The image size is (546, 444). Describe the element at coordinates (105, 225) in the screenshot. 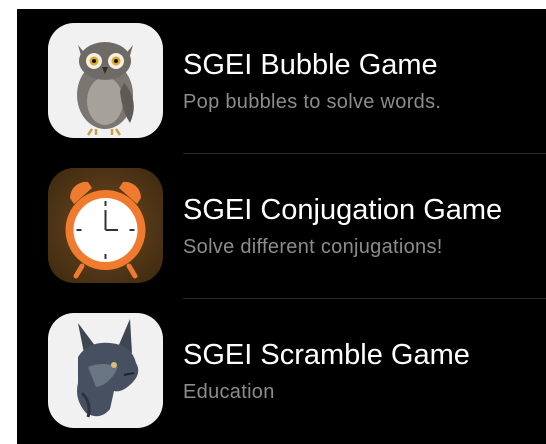

I see `alarm-clock-icon` at that location.